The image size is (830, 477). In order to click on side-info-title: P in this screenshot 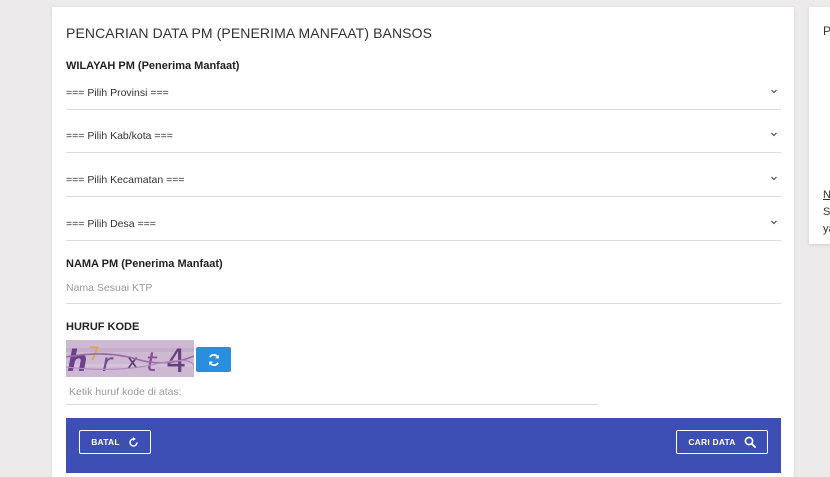, I will do `click(826, 31)`.